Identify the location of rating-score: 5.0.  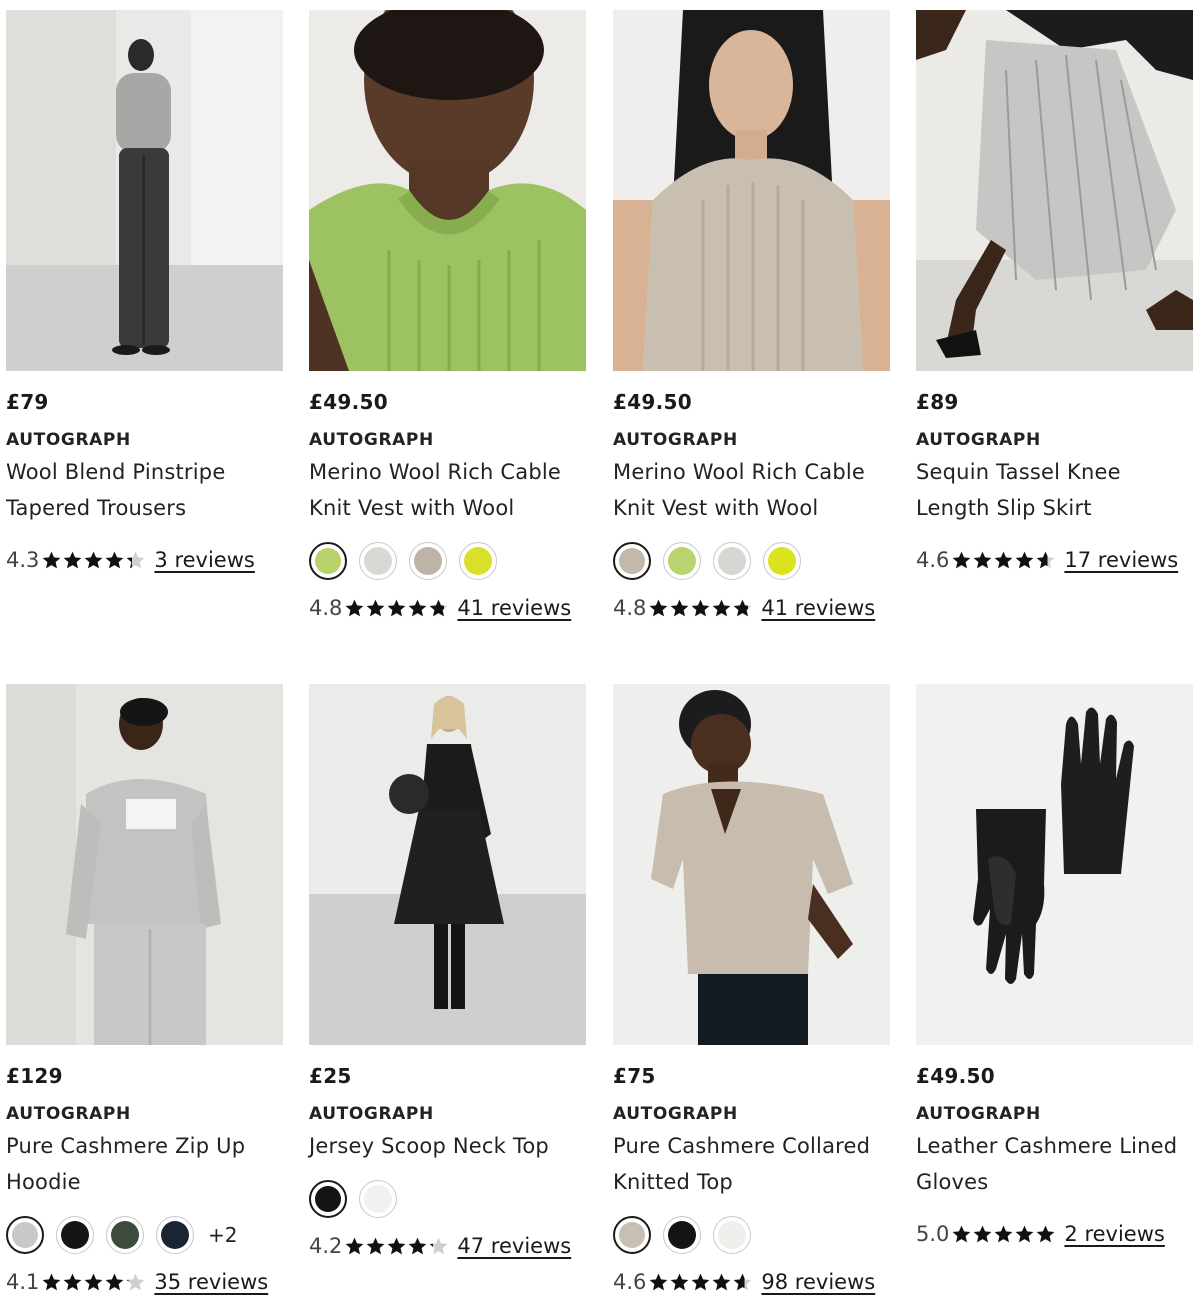
(933, 1234).